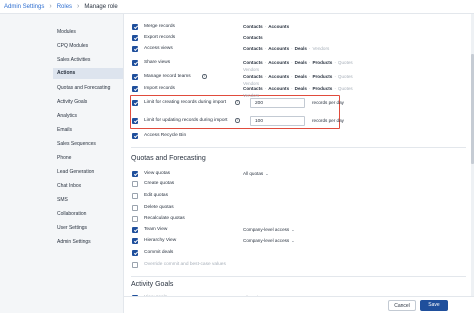 The height and width of the screenshot is (313, 474). What do you see at coordinates (297, 137) in the screenshot?
I see `permission-row-access-recycle-bin: Access Recycle Bin` at bounding box center [297, 137].